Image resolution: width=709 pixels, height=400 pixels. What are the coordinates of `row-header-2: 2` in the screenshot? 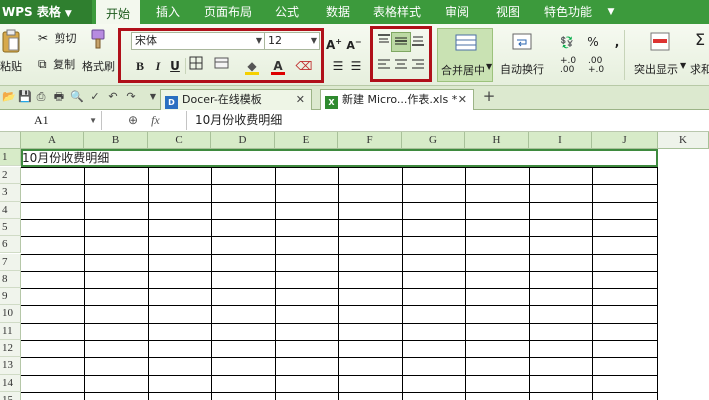 It's located at (10, 176).